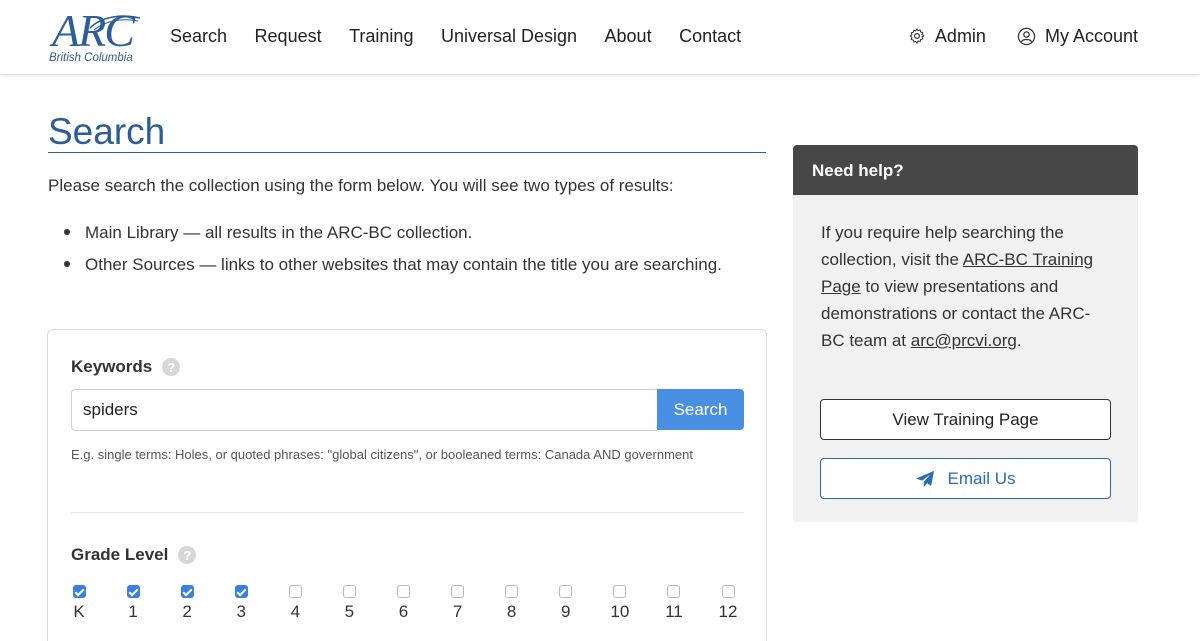 The image size is (1200, 641). I want to click on keywords-input, so click(364, 410).